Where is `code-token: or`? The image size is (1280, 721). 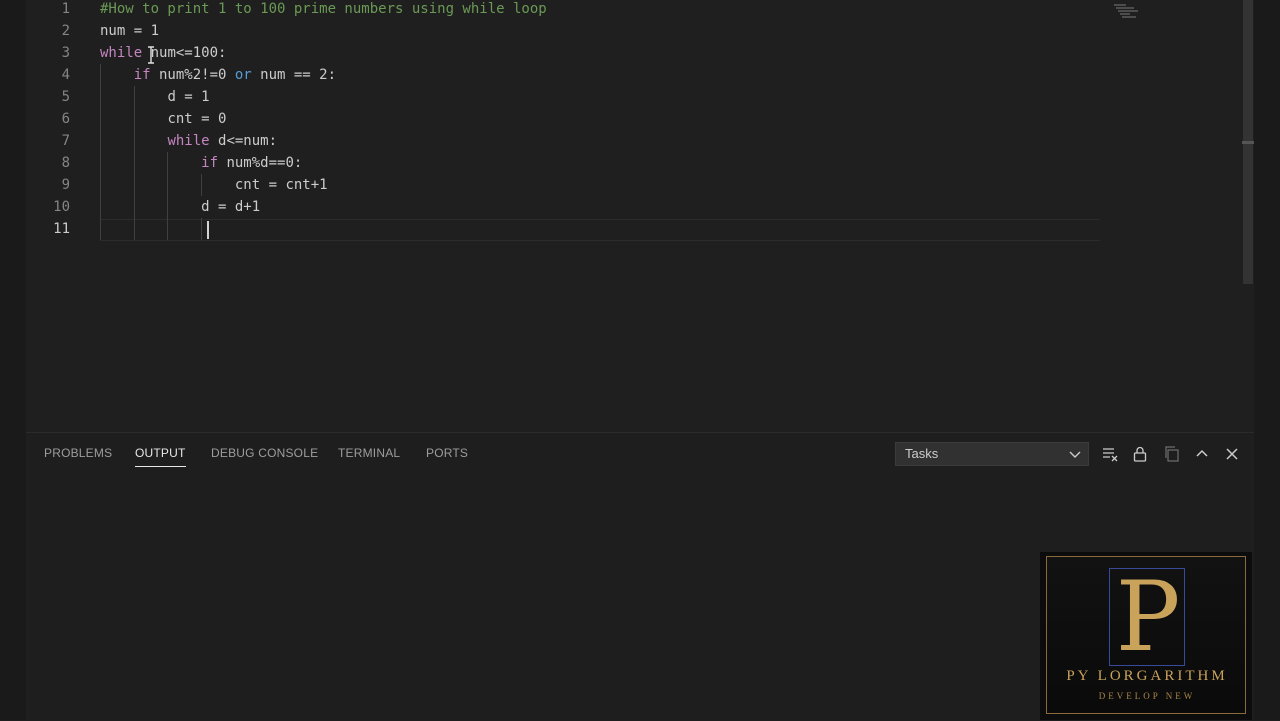
code-token: or is located at coordinates (243, 75).